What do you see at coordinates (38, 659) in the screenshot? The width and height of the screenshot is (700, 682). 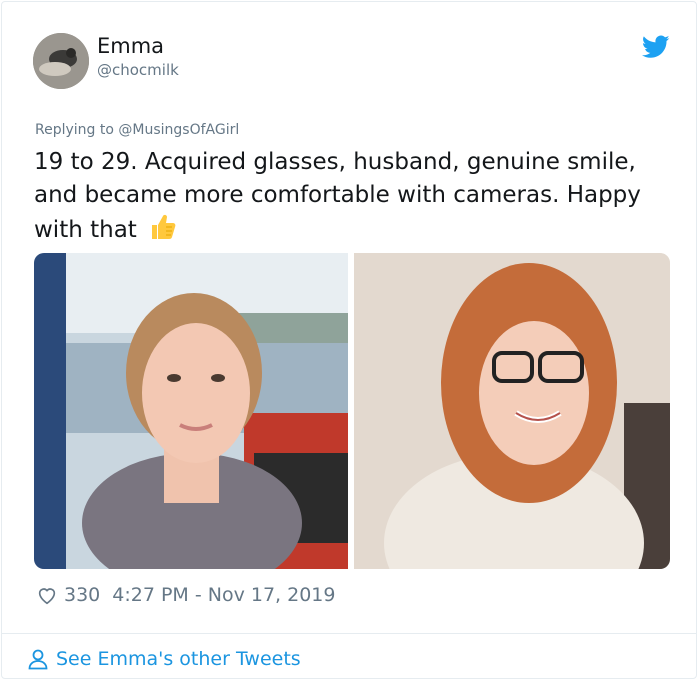 I see `person-icon` at bounding box center [38, 659].